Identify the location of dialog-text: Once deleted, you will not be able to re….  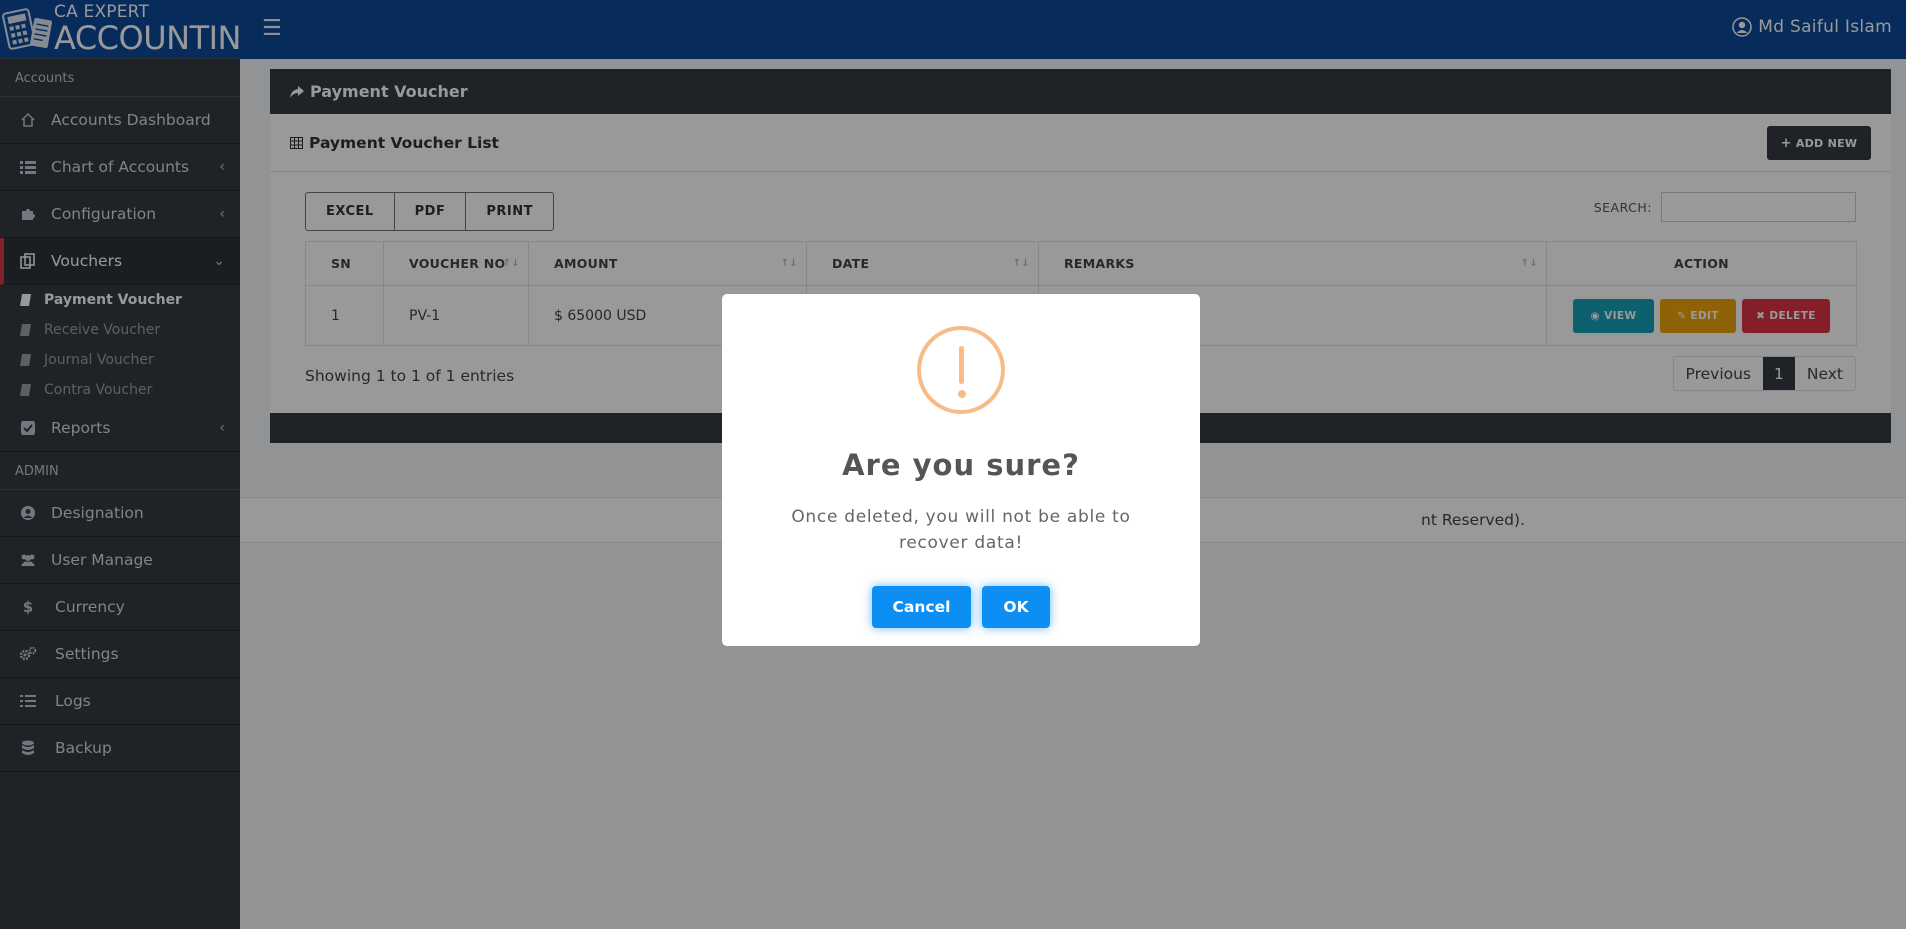
(961, 530).